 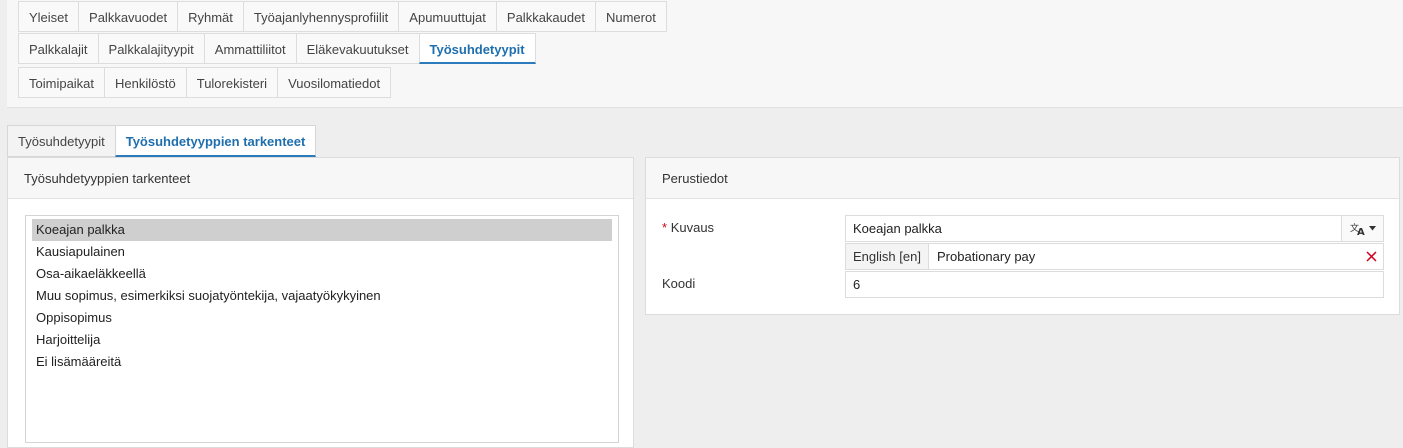 I want to click on required-marker: *, so click(x=665, y=227).